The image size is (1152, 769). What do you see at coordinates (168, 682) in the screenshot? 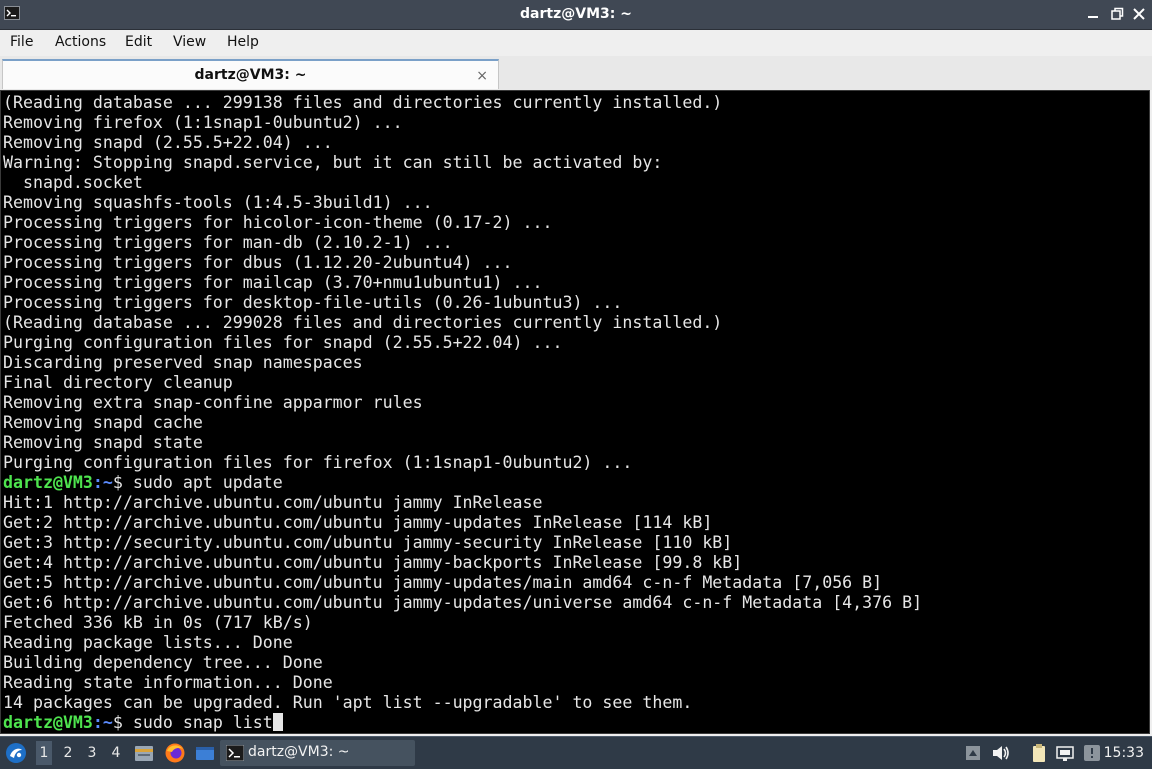
I see `terminal-line: Reading state information... Done` at bounding box center [168, 682].